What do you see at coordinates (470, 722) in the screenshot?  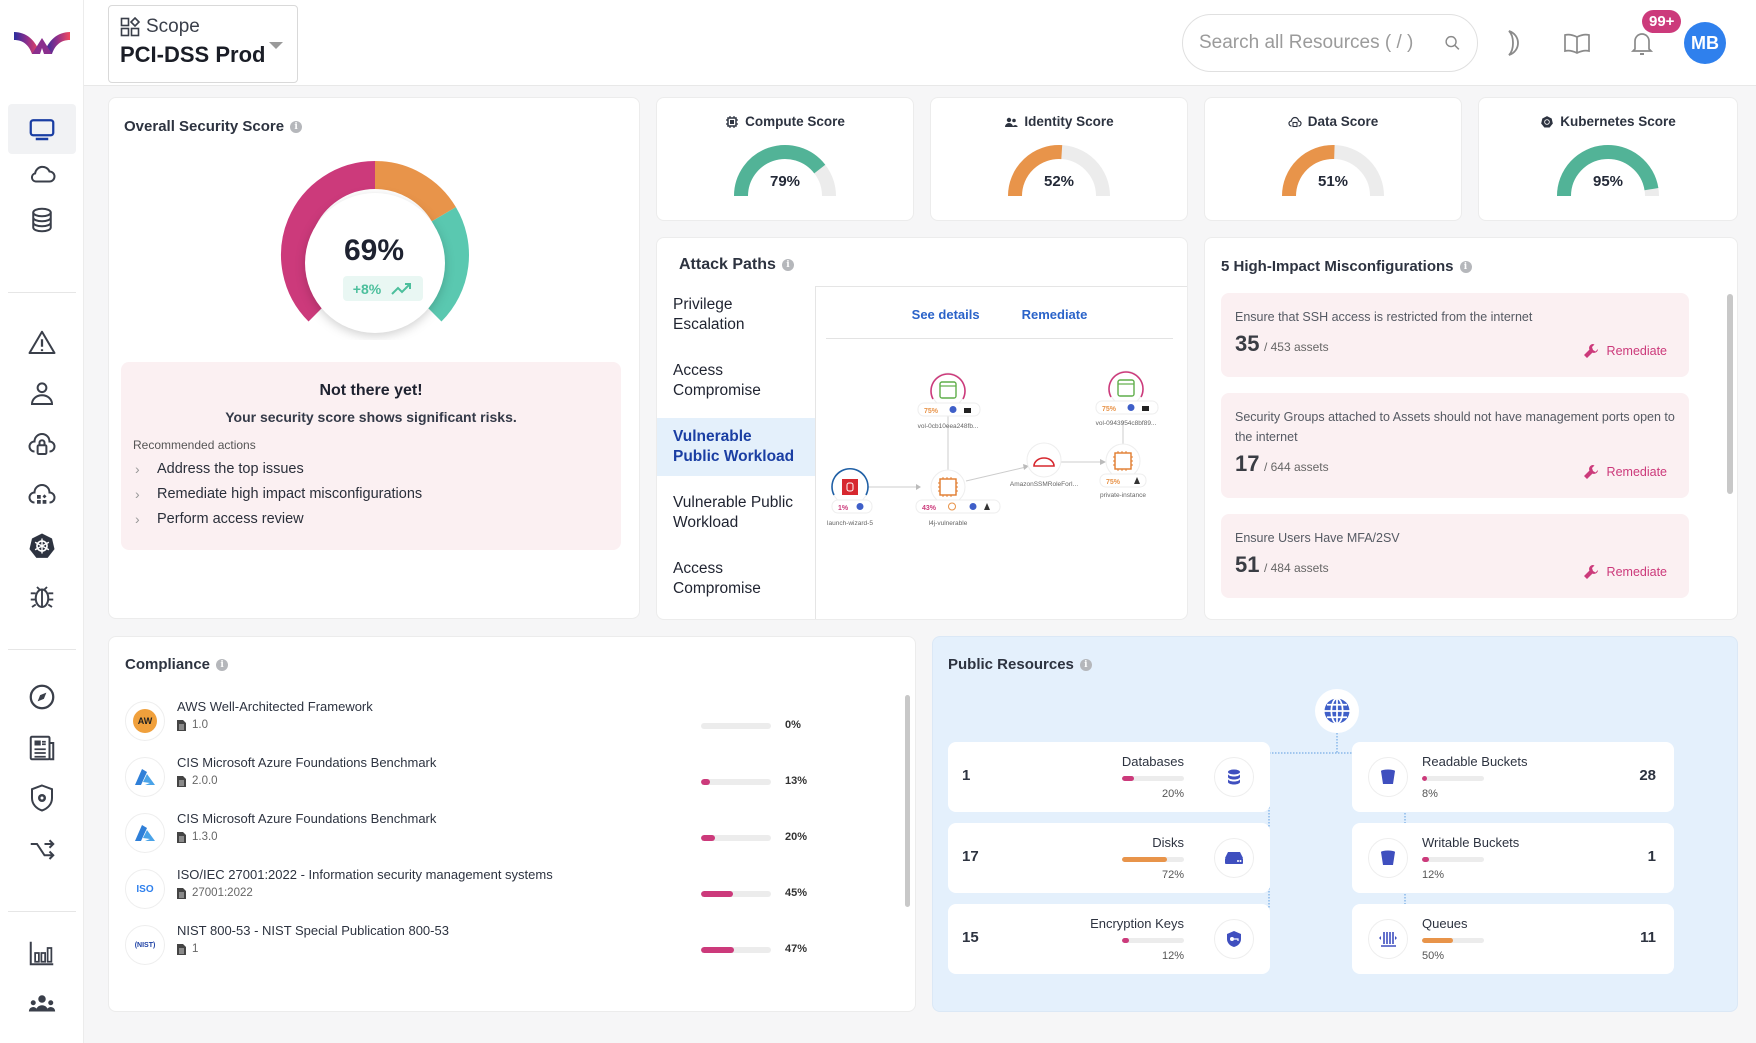 I see `compliance-row: AW AWS Well-Architected Framework 1.0 0%` at bounding box center [470, 722].